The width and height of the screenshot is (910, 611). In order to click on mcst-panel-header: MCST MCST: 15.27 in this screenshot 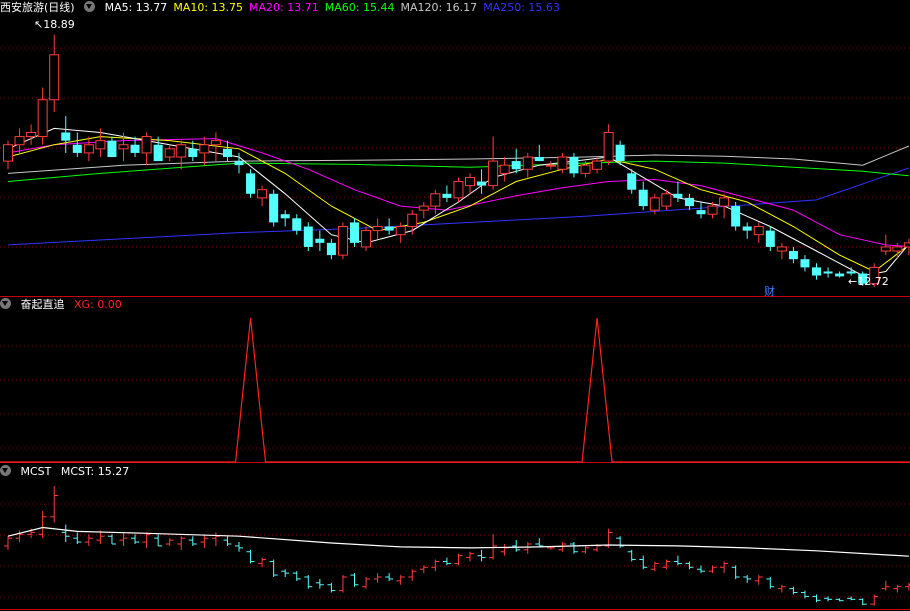, I will do `click(67, 472)`.